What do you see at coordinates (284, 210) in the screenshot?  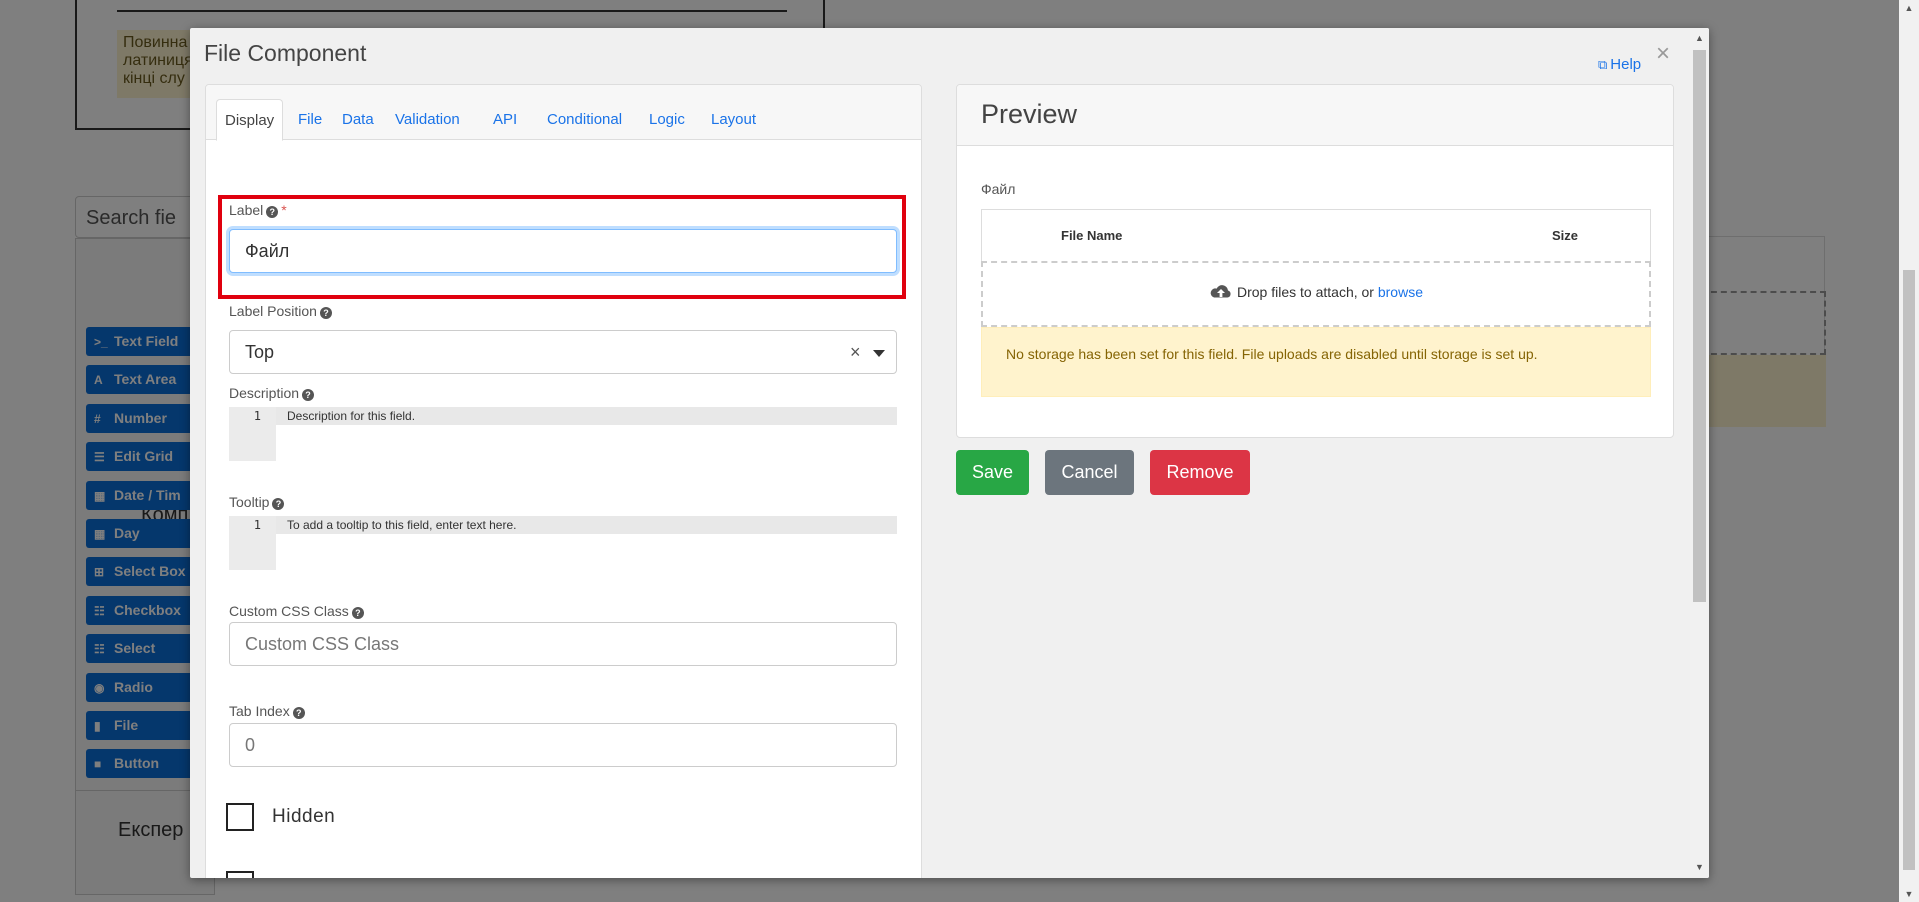 I see `required-asterisk: *` at bounding box center [284, 210].